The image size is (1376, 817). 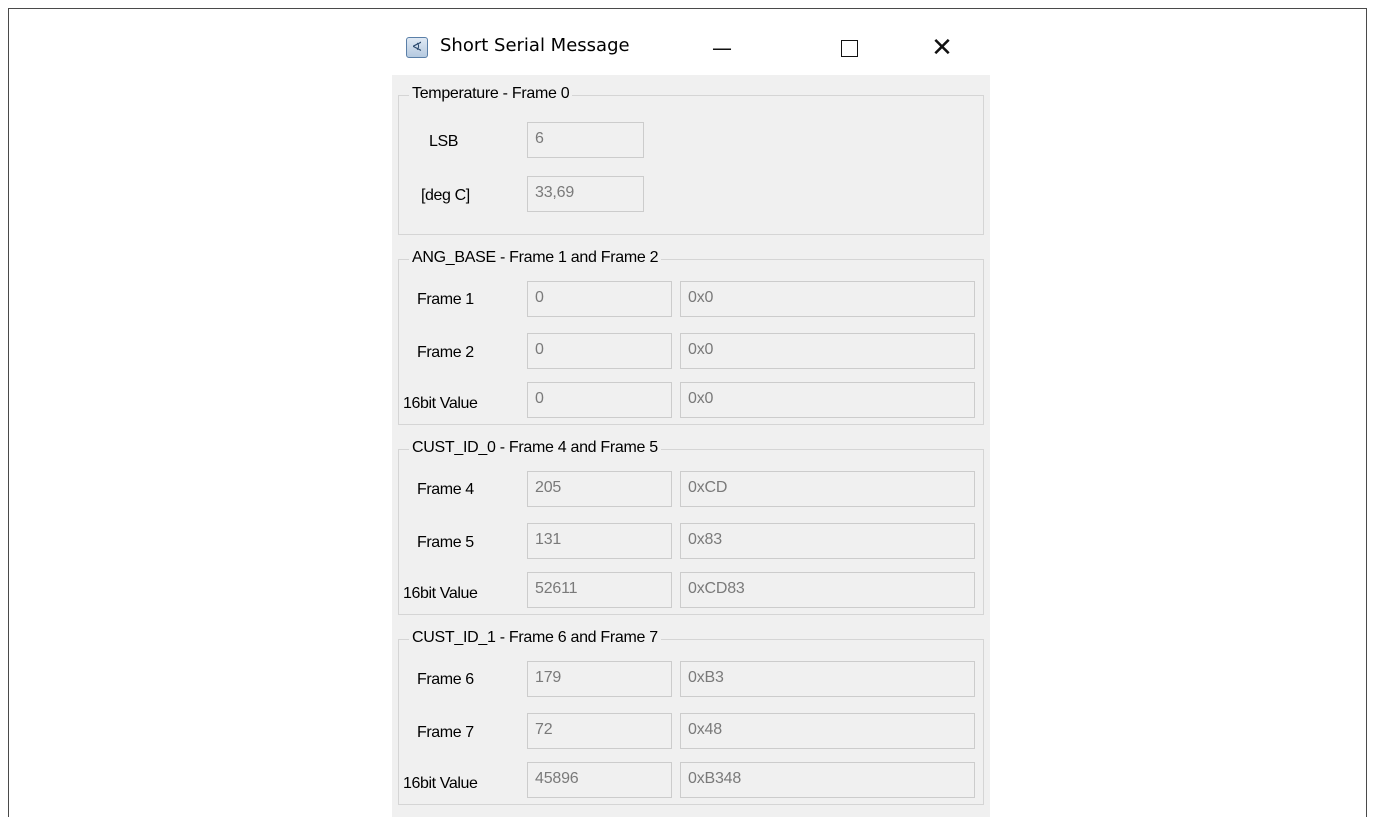 I want to click on frame-2-dec-field: 0, so click(x=599, y=351).